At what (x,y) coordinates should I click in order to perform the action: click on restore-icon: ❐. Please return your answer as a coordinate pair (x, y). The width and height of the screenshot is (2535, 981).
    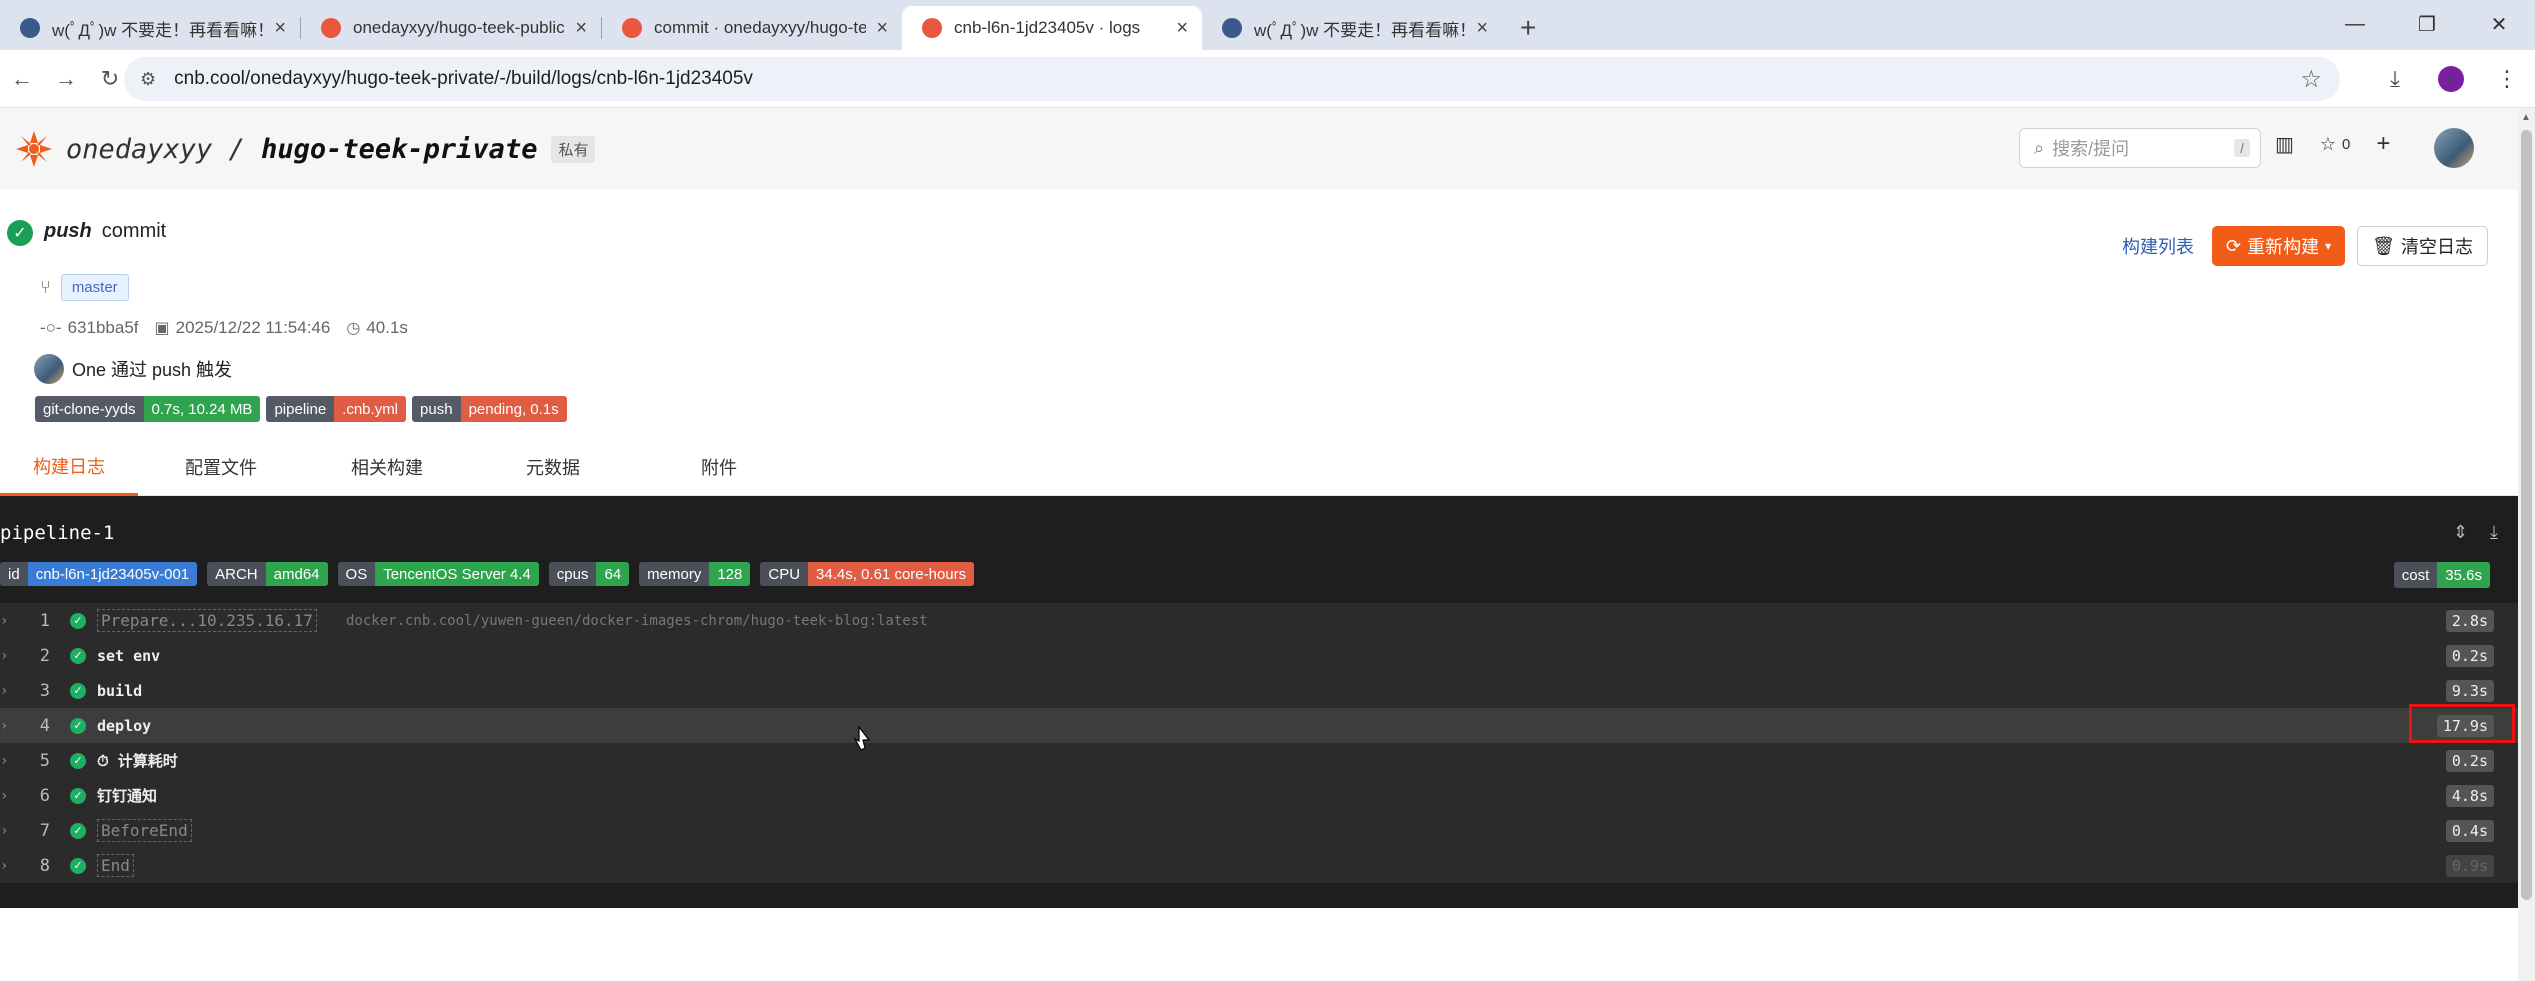
    Looking at the image, I should click on (2427, 24).